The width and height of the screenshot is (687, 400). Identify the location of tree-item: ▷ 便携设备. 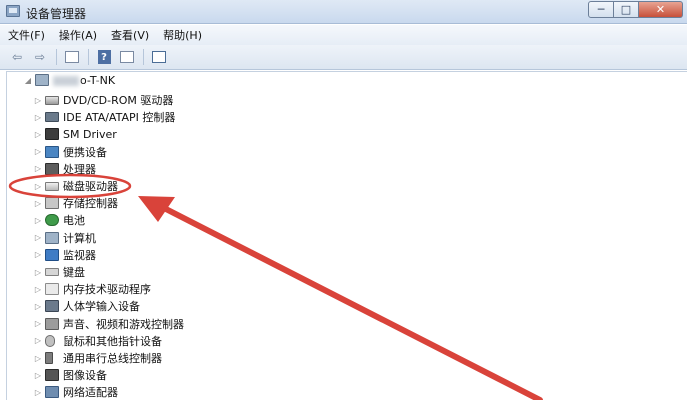
(70, 152).